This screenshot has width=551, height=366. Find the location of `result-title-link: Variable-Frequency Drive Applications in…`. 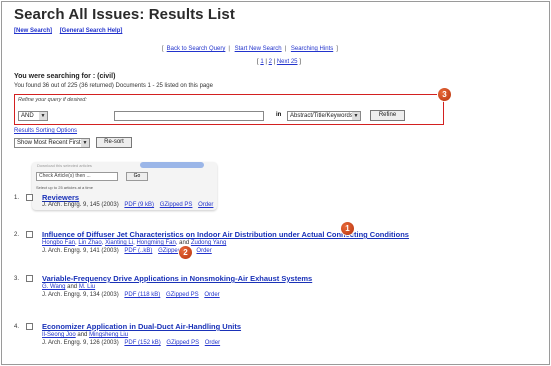

result-title-link: Variable-Frequency Drive Applications in… is located at coordinates (177, 278).